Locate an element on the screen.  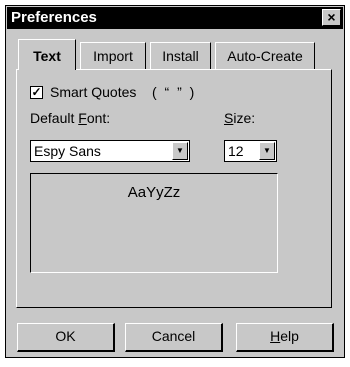
cancel-button: Cancel is located at coordinates (174, 337).